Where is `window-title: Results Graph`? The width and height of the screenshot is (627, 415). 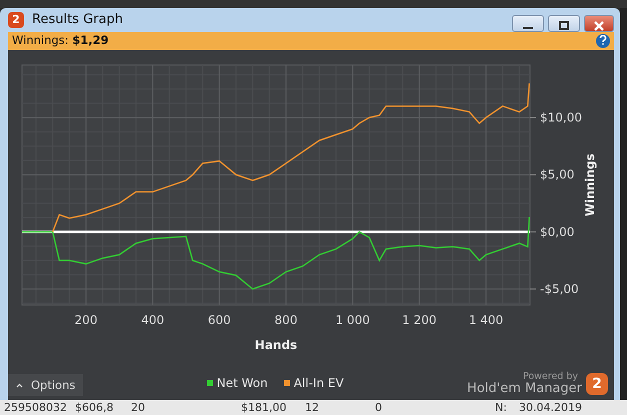 window-title: Results Graph is located at coordinates (78, 20).